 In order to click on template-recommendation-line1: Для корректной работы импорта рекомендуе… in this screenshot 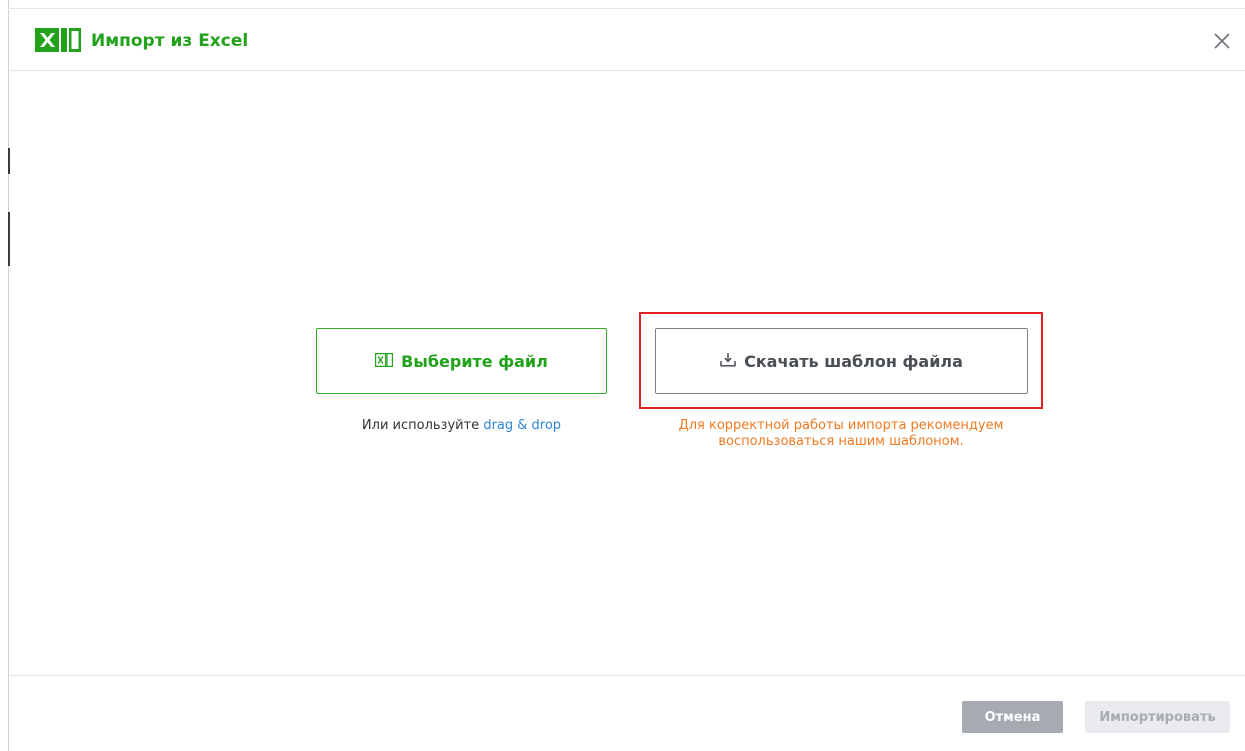, I will do `click(841, 425)`.